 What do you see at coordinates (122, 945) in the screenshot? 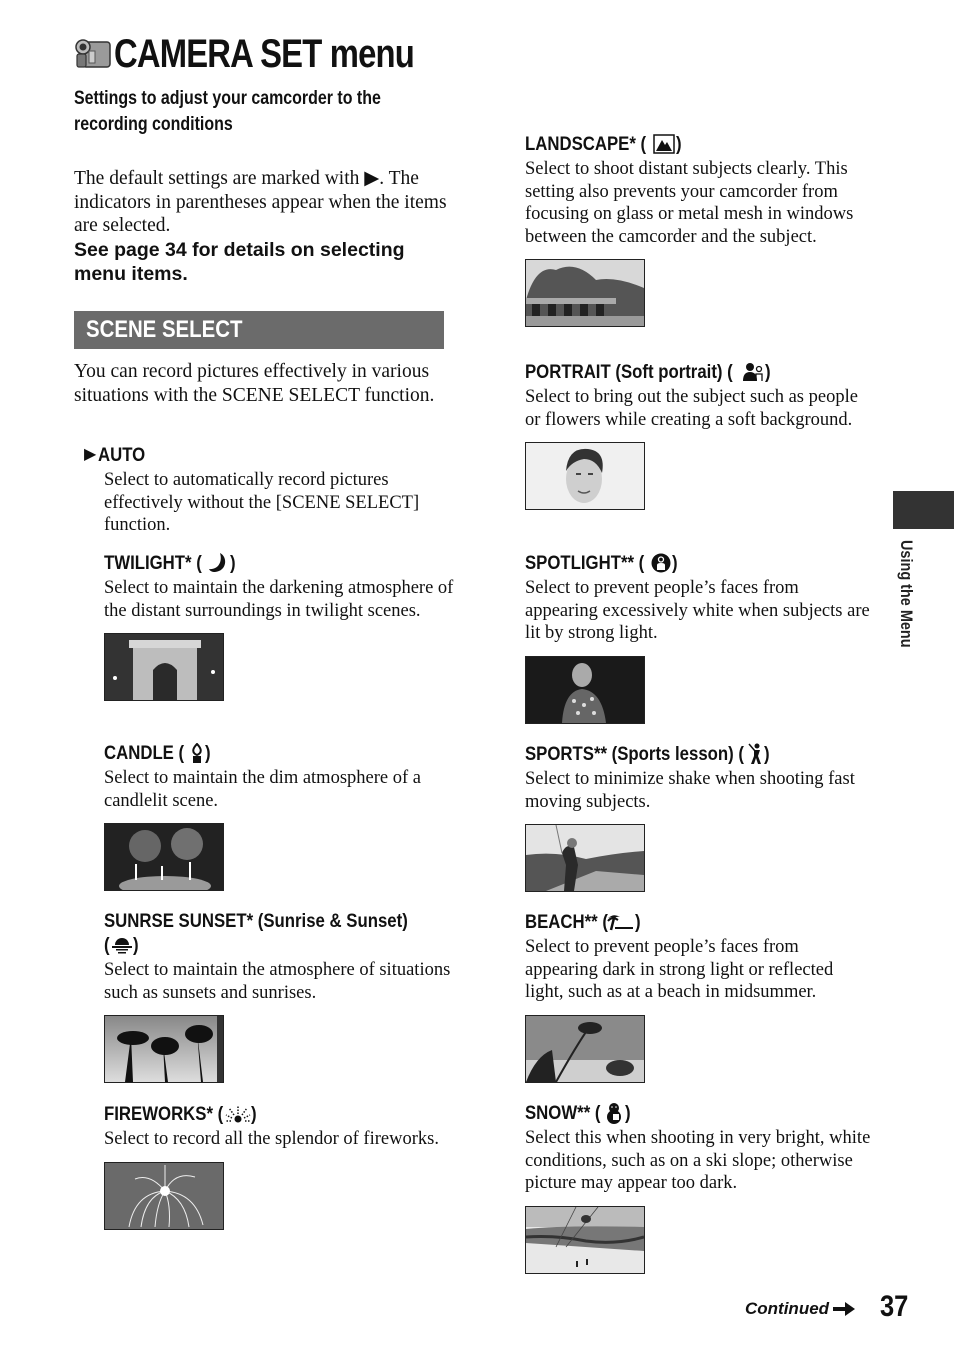
I see `sunset-icon` at bounding box center [122, 945].